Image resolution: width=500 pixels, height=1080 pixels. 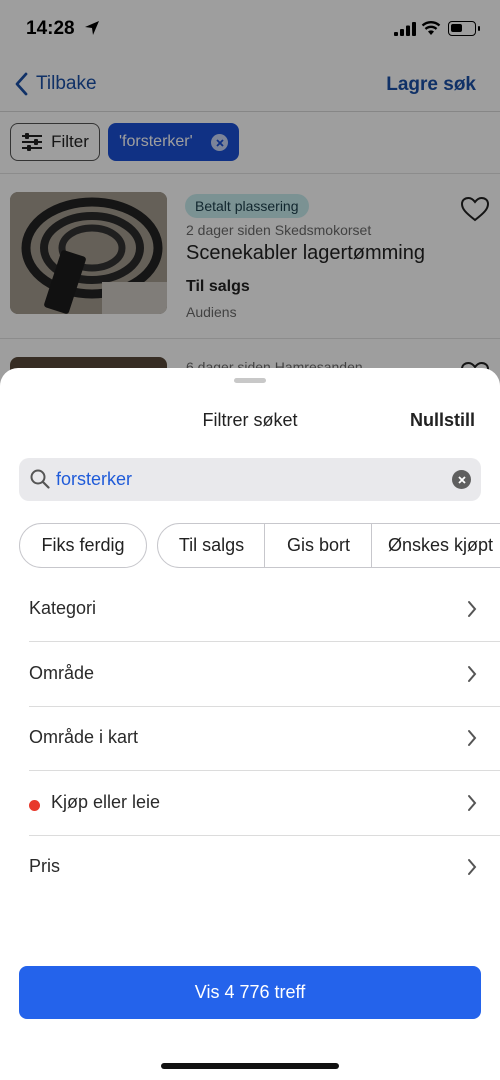 What do you see at coordinates (461, 479) in the screenshot?
I see `clear-search-icon` at bounding box center [461, 479].